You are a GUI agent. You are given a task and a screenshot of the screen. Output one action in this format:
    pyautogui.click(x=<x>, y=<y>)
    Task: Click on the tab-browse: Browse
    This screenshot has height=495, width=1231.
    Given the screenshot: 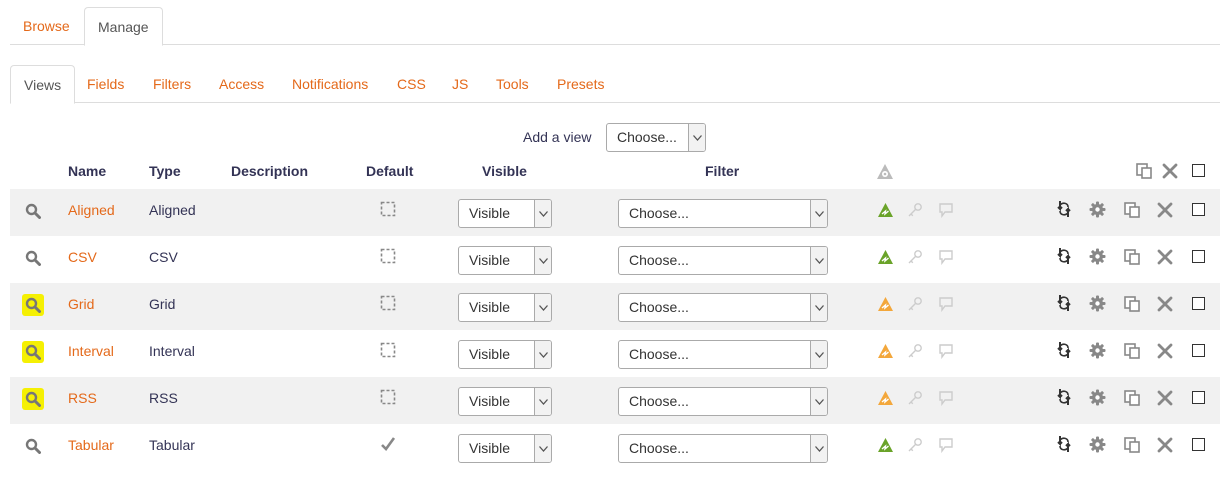 What is the action you would take?
    pyautogui.click(x=46, y=26)
    